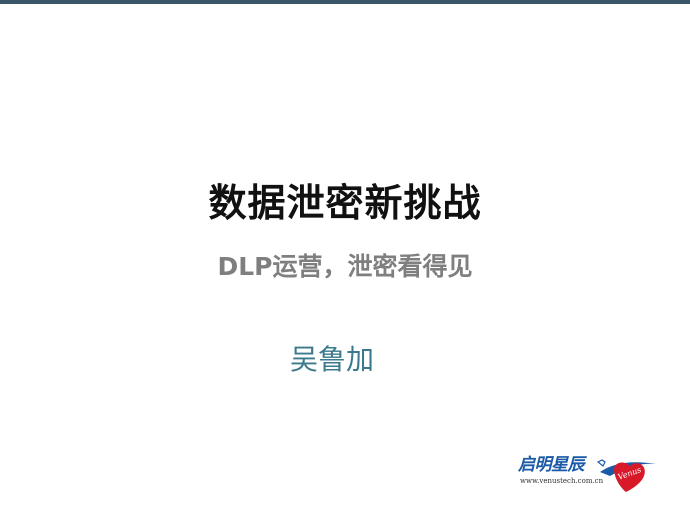 The width and height of the screenshot is (690, 518). Describe the element at coordinates (345, 266) in the screenshot. I see `slide-subtitle: DLP运营，泄密看得见` at that location.